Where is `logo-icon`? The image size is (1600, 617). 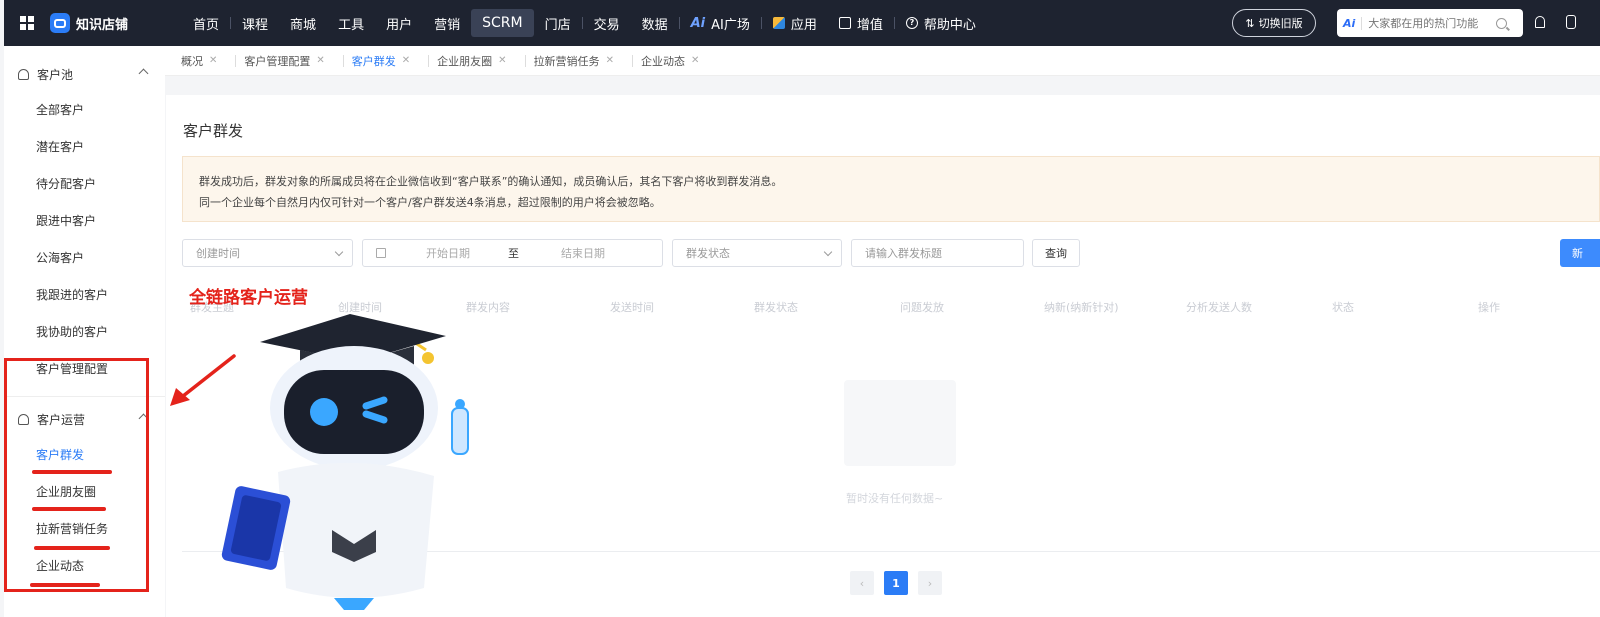
logo-icon is located at coordinates (60, 23).